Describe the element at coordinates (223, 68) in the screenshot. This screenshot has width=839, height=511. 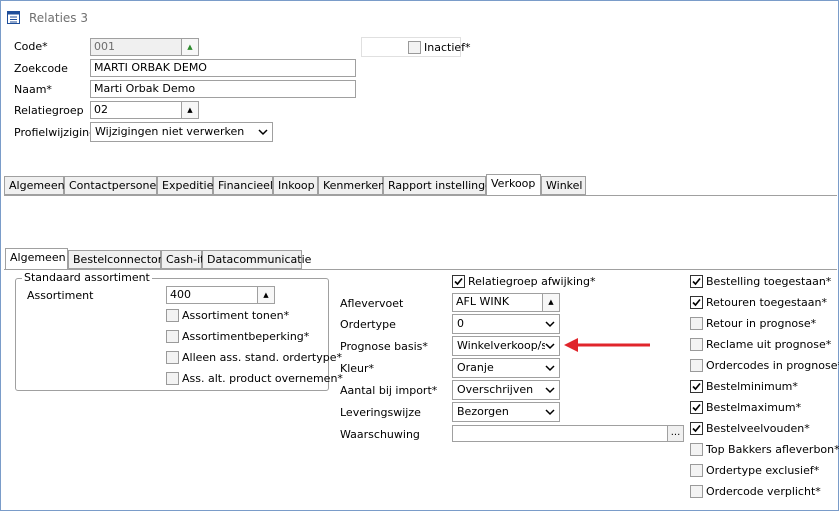
I see `zoekcode-field: MARTI ORBAK DEMO` at that location.